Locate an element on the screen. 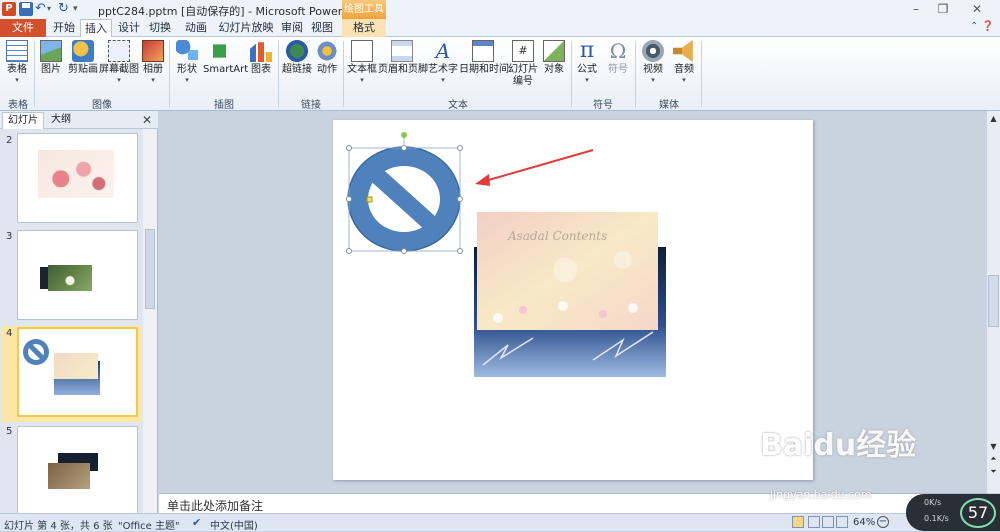 Image resolution: width=1000 pixels, height=532 pixels. status-theme: "Office 主题" is located at coordinates (149, 524).